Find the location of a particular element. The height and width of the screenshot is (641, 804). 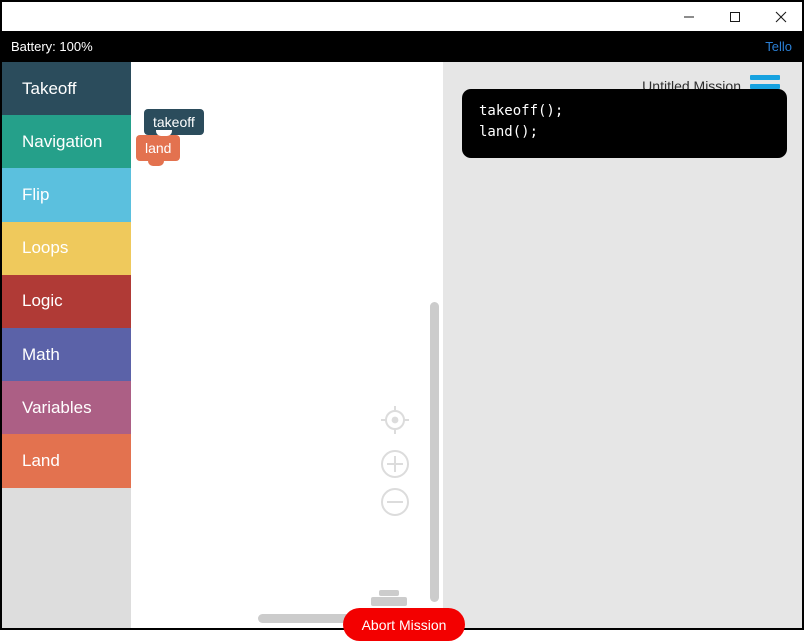

hamburger-menu-icon is located at coordinates (765, 77).